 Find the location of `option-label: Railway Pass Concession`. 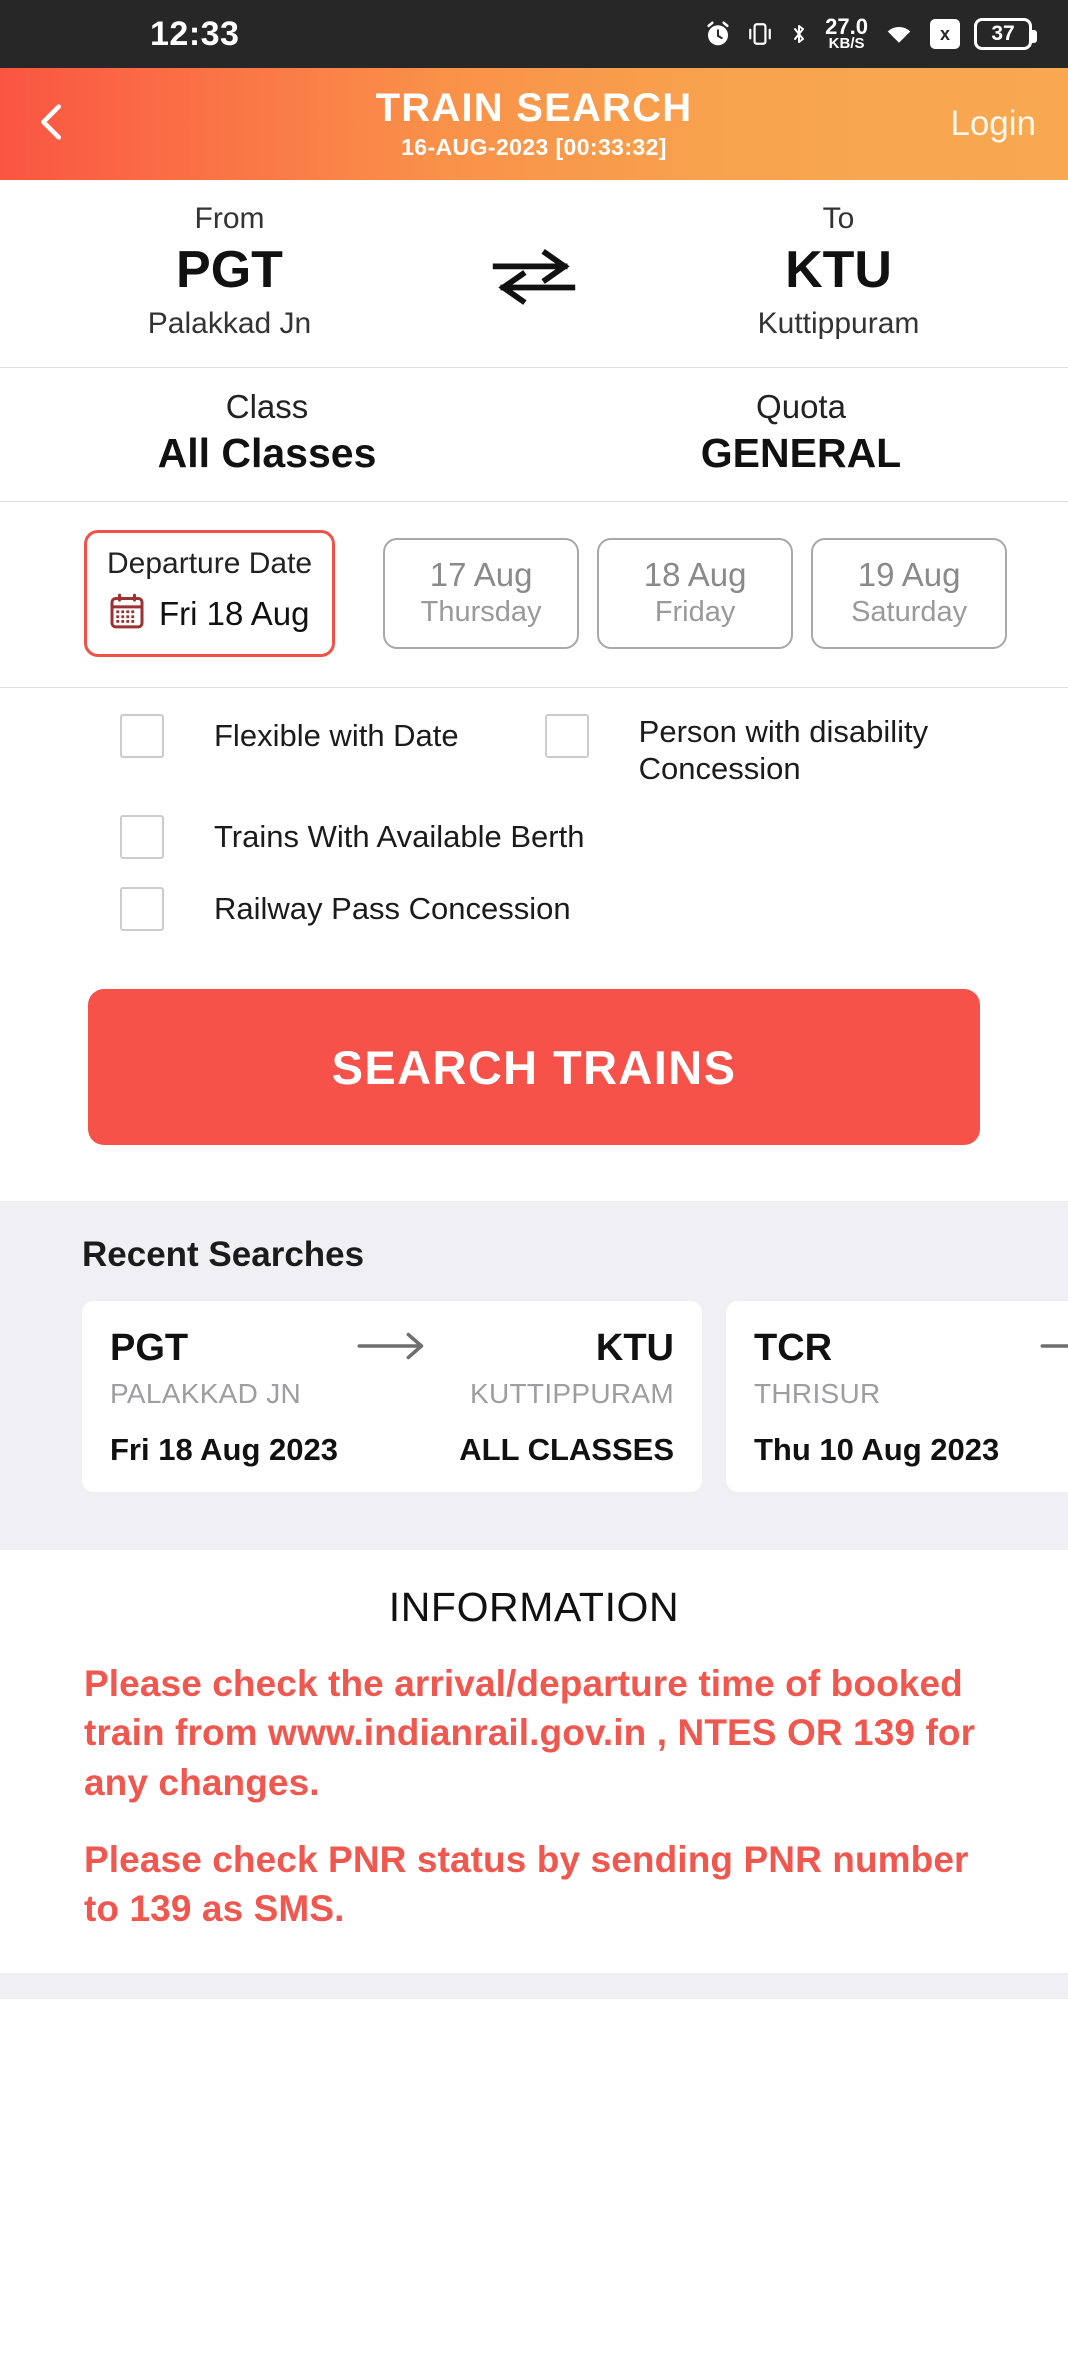

option-label: Railway Pass Concession is located at coordinates (392, 909).